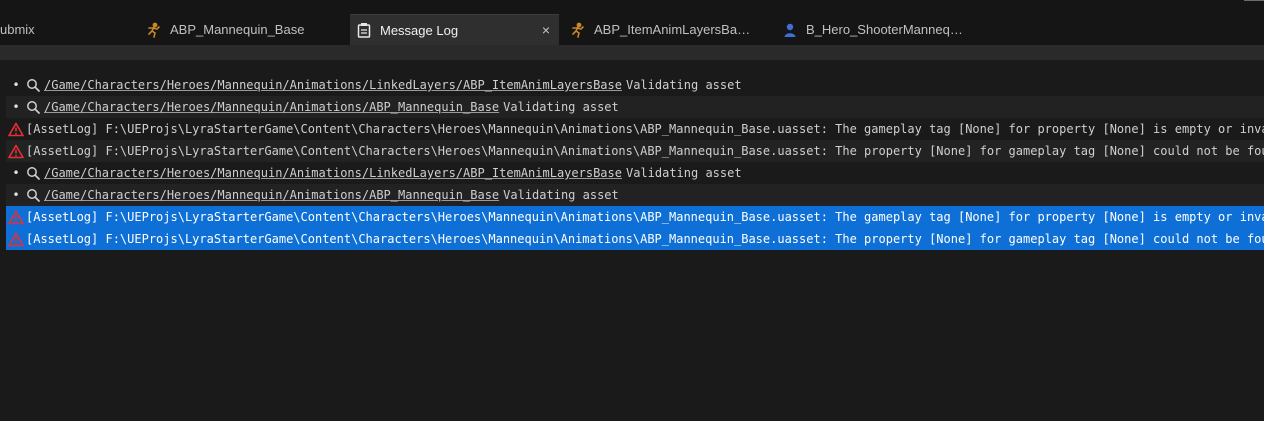  Describe the element at coordinates (419, 30) in the screenshot. I see `tab-label: Message Log` at that location.